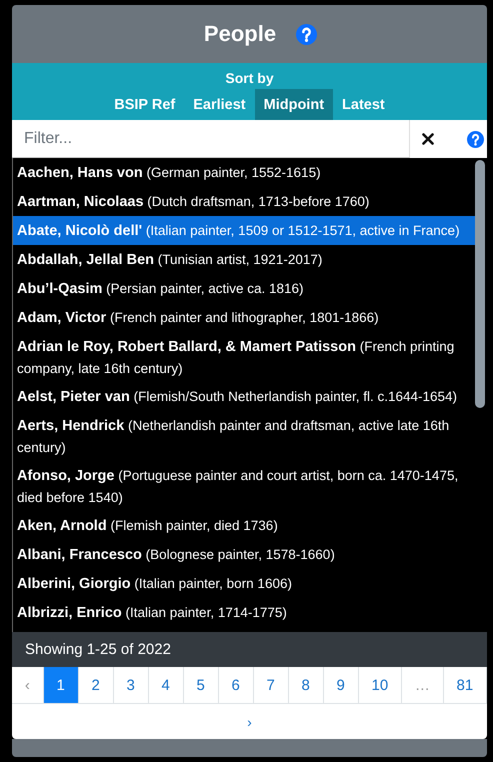 The width and height of the screenshot is (493, 762). Describe the element at coordinates (244, 486) in the screenshot. I see `person-item: Afonso, Jorge (Portuguese painter and court artist, born ca. 1470-1475, died before 1540)` at that location.